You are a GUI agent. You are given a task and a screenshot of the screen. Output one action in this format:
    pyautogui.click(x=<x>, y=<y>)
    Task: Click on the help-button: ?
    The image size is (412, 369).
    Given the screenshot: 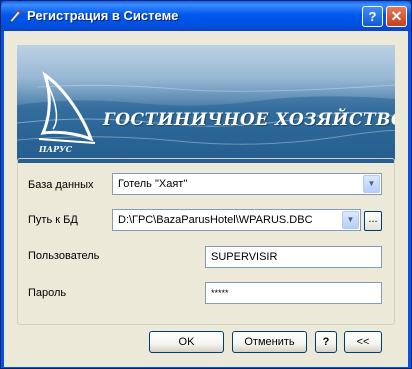 What is the action you would take?
    pyautogui.click(x=326, y=342)
    